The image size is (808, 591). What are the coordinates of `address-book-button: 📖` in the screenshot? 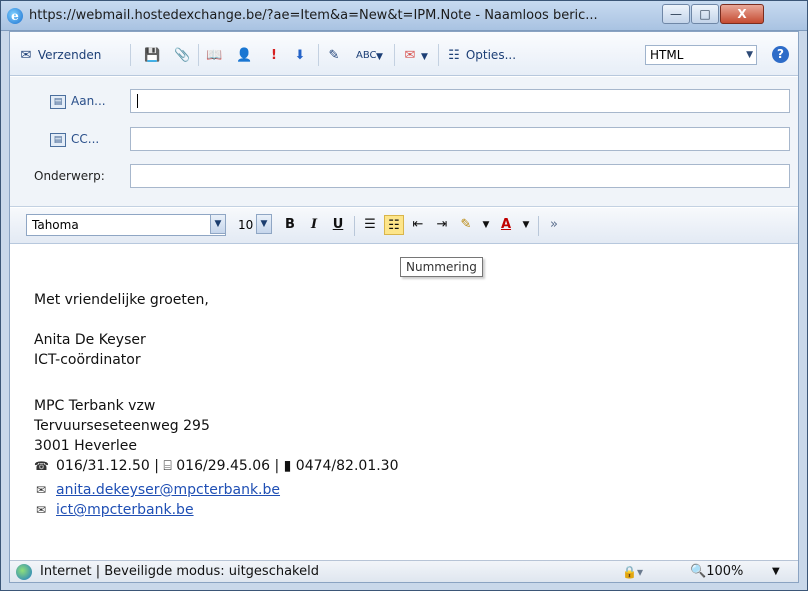 It's located at (214, 55).